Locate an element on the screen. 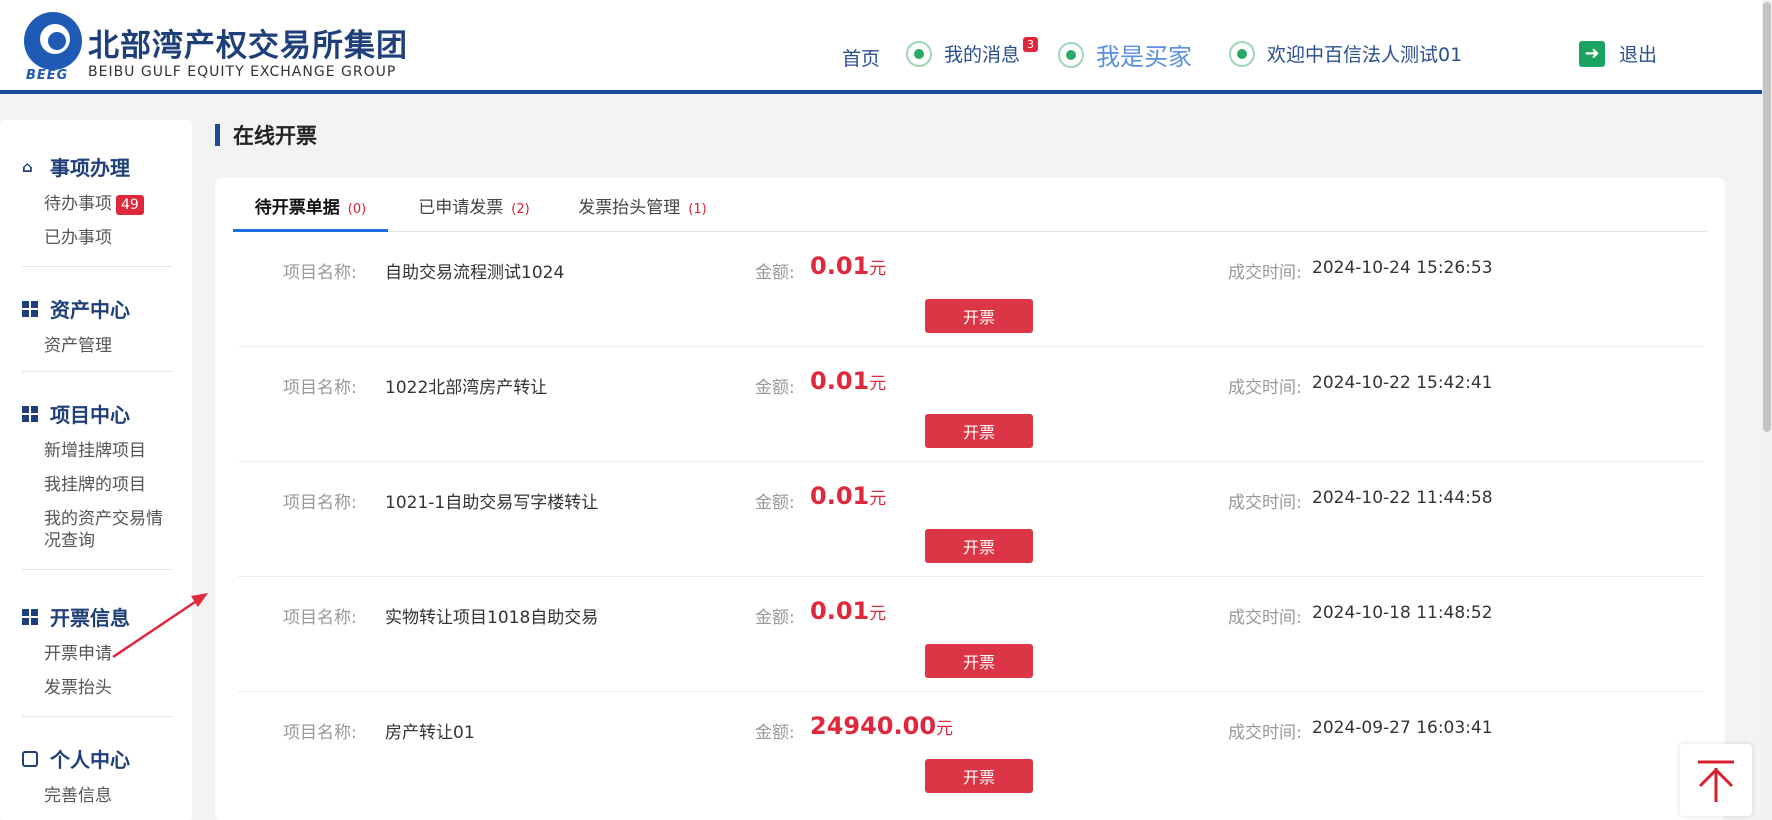 The image size is (1772, 820). sidebar-item-done: 已办事项 is located at coordinates (94, 238).